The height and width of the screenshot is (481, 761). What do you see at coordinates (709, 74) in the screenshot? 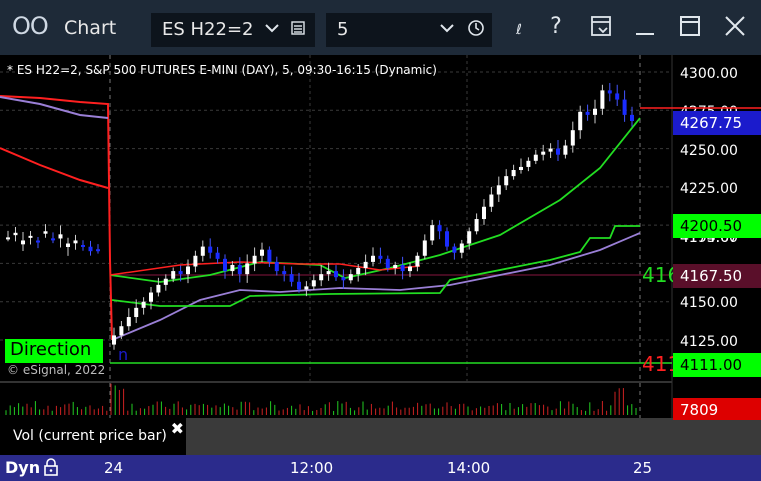
I see `price-axis-label: 4300.00` at bounding box center [709, 74].